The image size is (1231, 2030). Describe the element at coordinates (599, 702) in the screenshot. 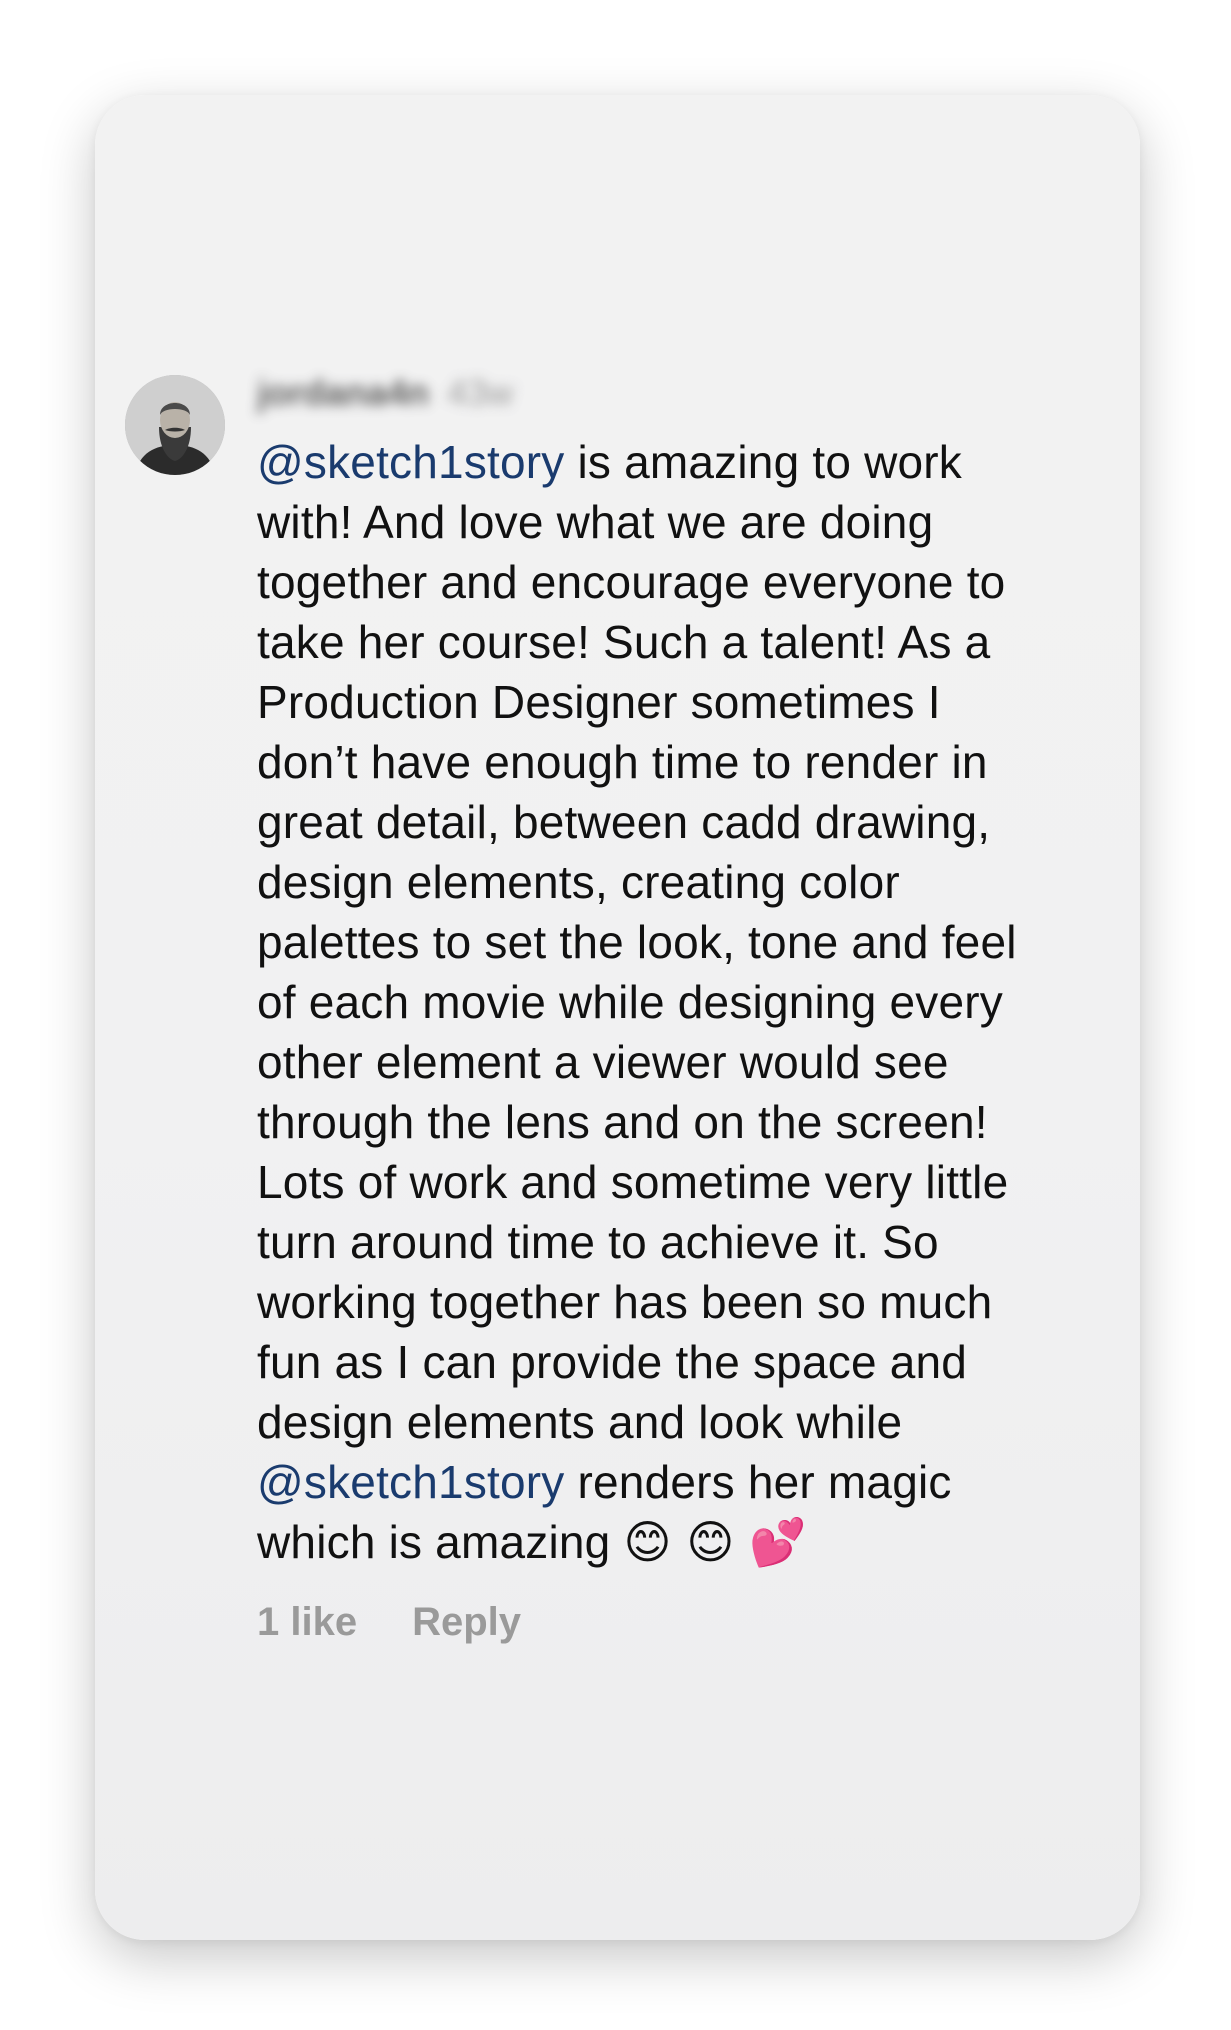

I see `comment-text-segment: Production Designer sometimes I` at that location.